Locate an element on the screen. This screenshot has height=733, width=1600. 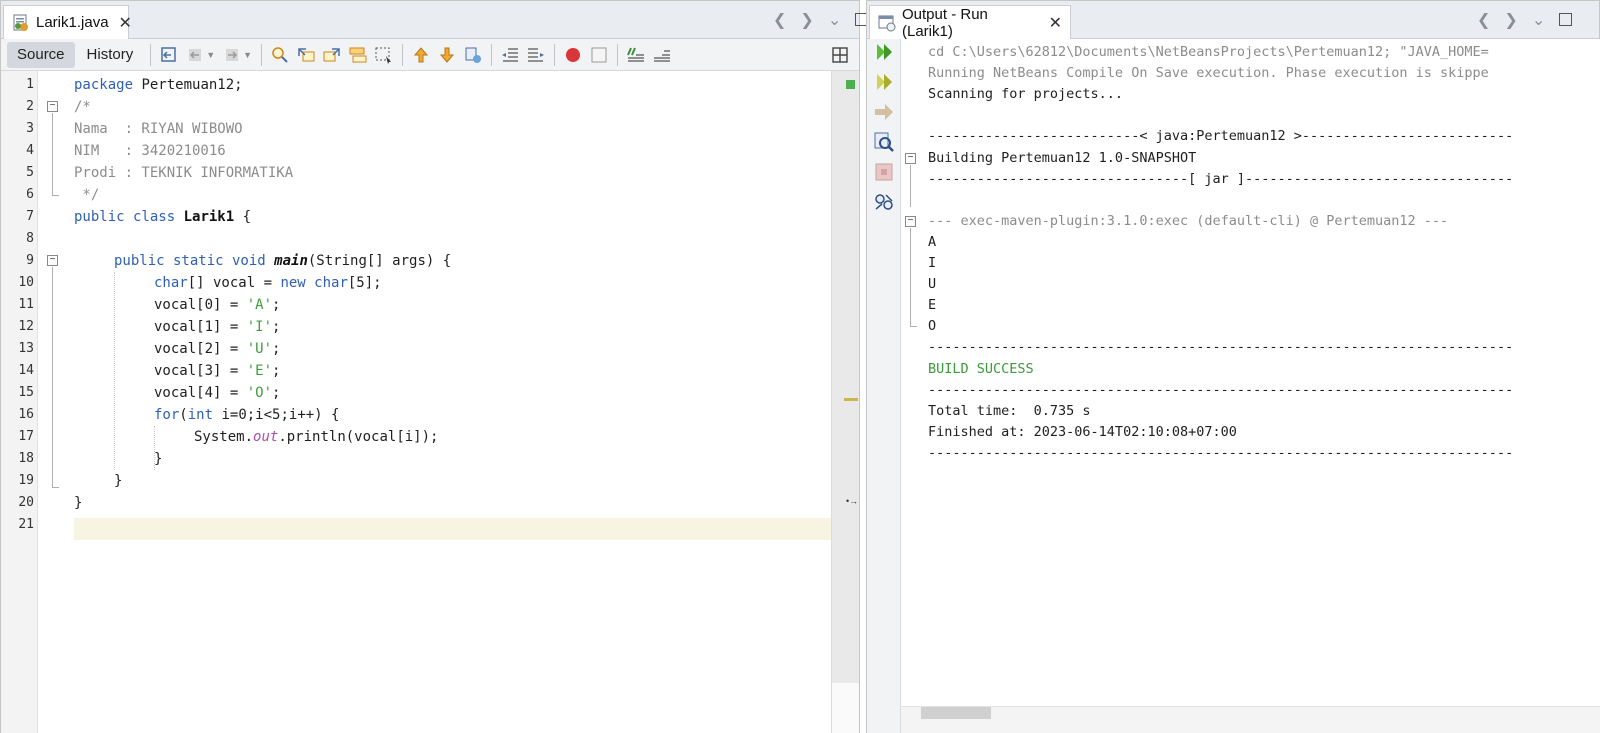
line-number: 13 is located at coordinates (26, 348).